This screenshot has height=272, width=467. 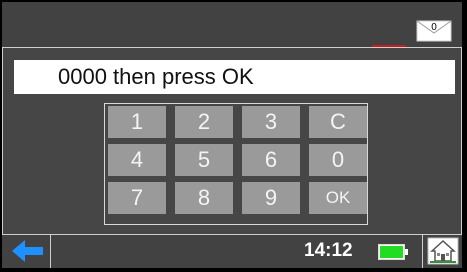 What do you see at coordinates (271, 122) in the screenshot?
I see `key-3: 3` at bounding box center [271, 122].